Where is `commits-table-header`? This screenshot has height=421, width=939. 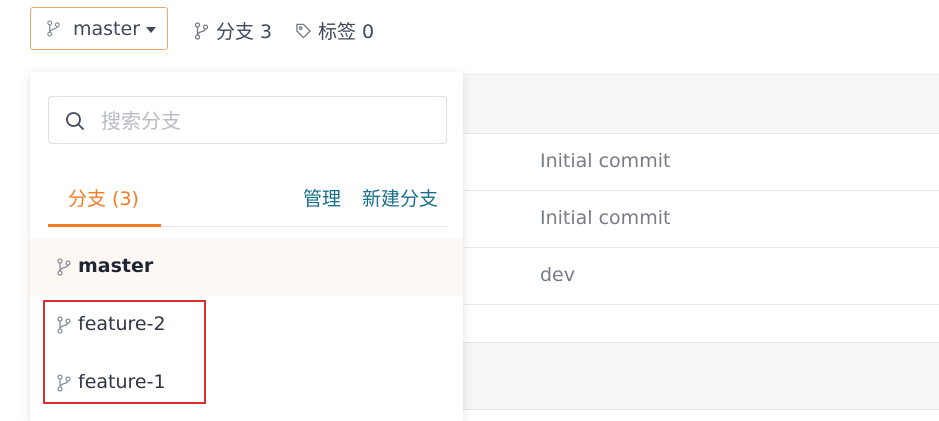
commits-table-header is located at coordinates (701, 104).